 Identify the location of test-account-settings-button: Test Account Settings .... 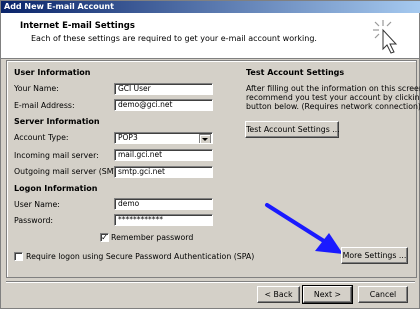
(292, 129).